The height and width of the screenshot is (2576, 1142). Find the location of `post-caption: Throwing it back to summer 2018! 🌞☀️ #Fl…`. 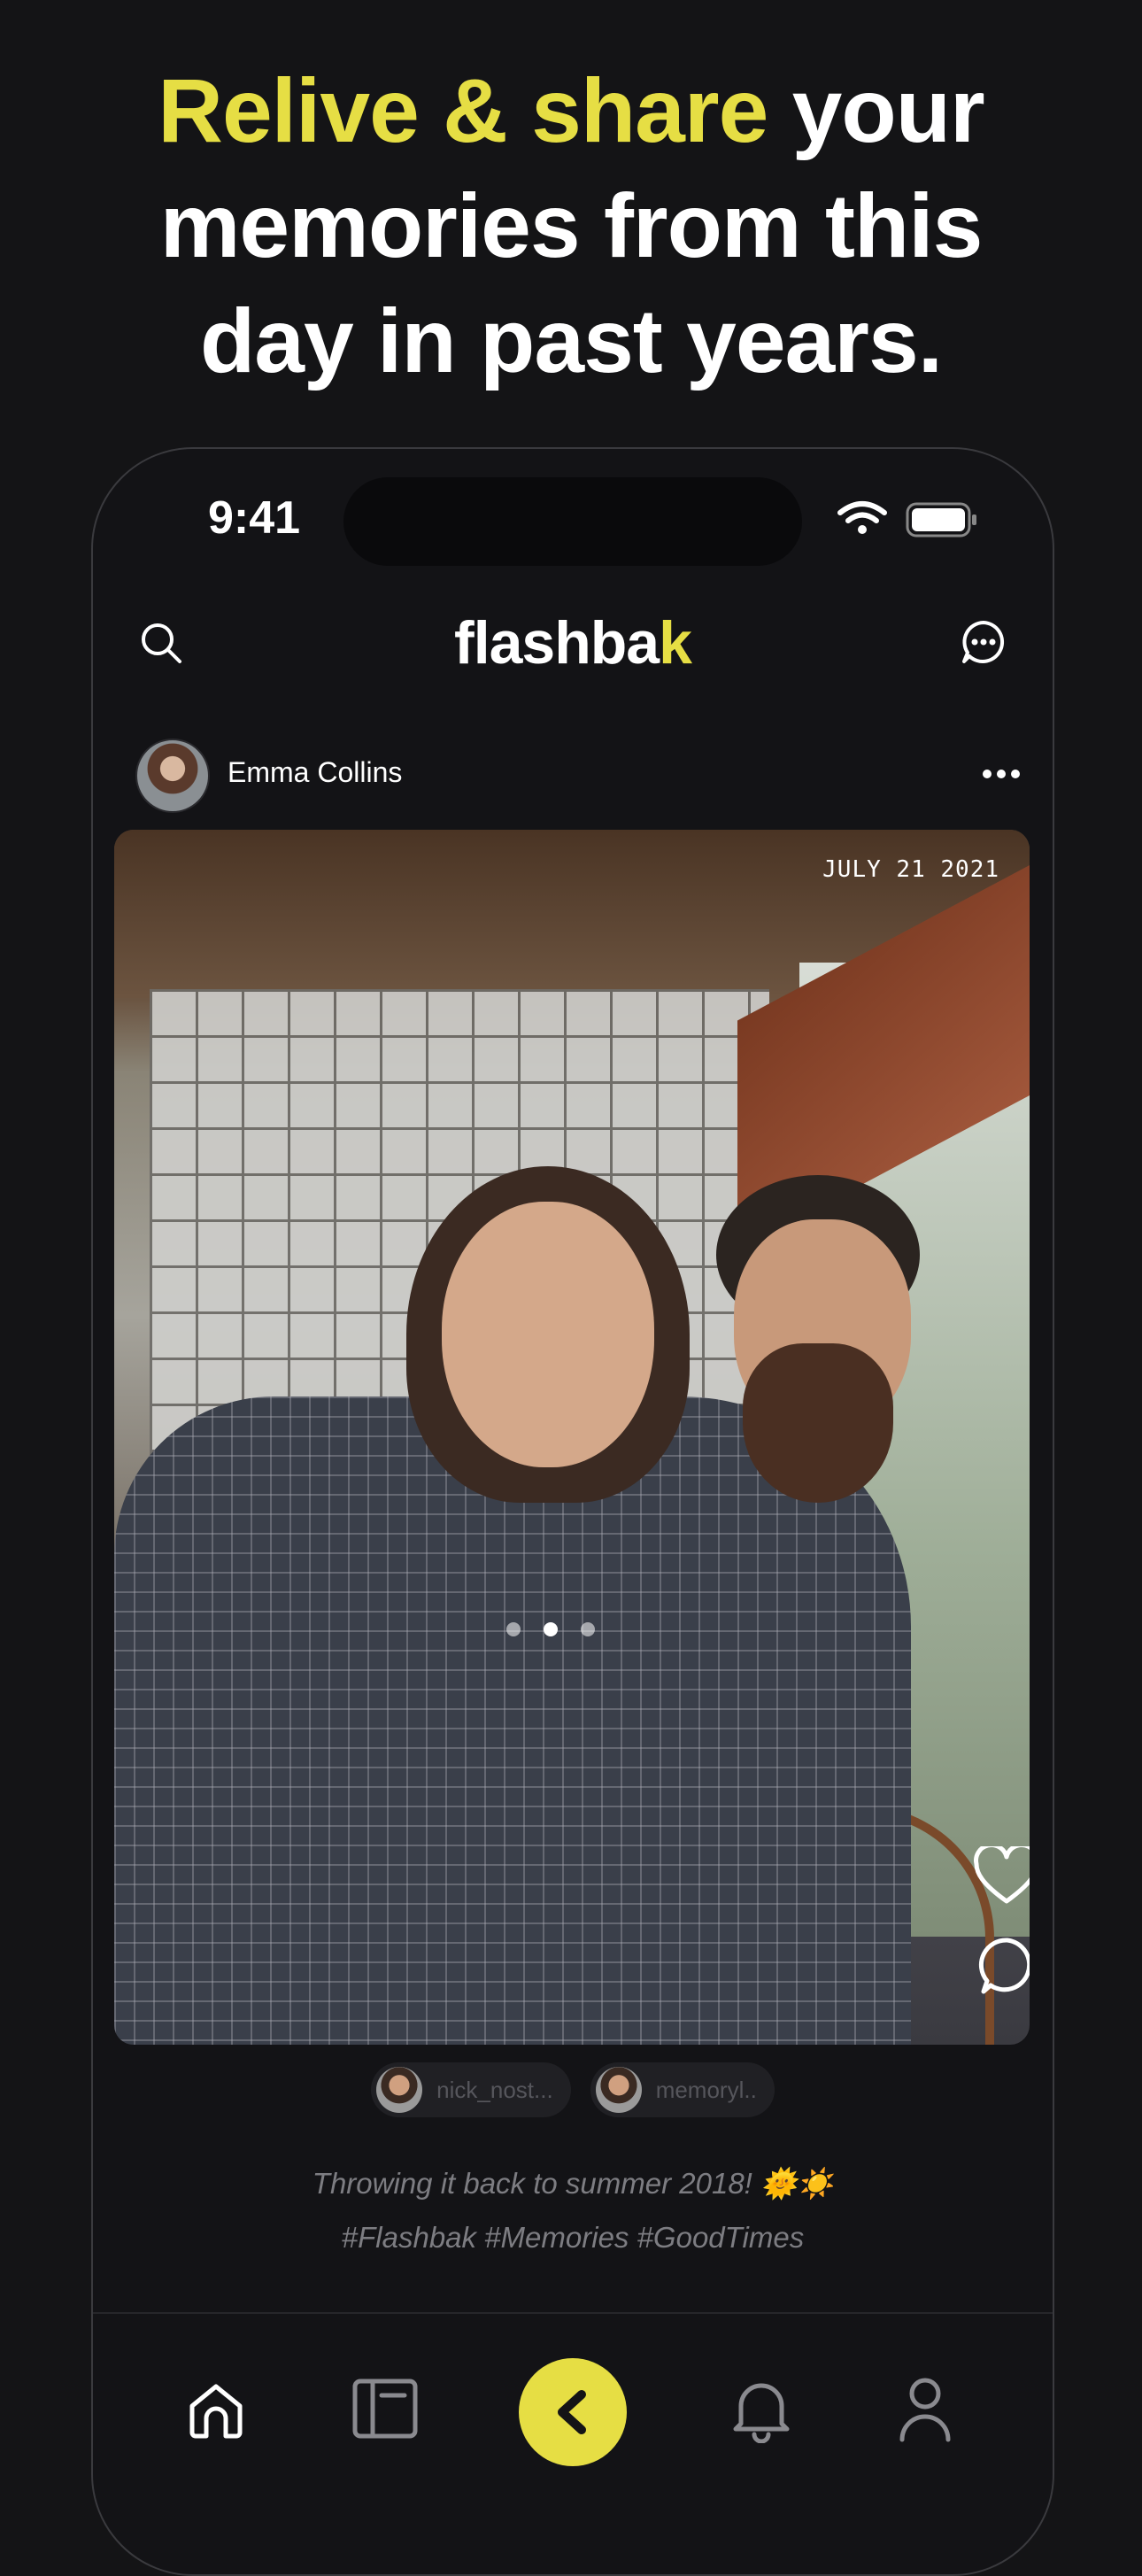

post-caption: Throwing it back to summer 2018! 🌞☀️ #Fl… is located at coordinates (573, 2210).